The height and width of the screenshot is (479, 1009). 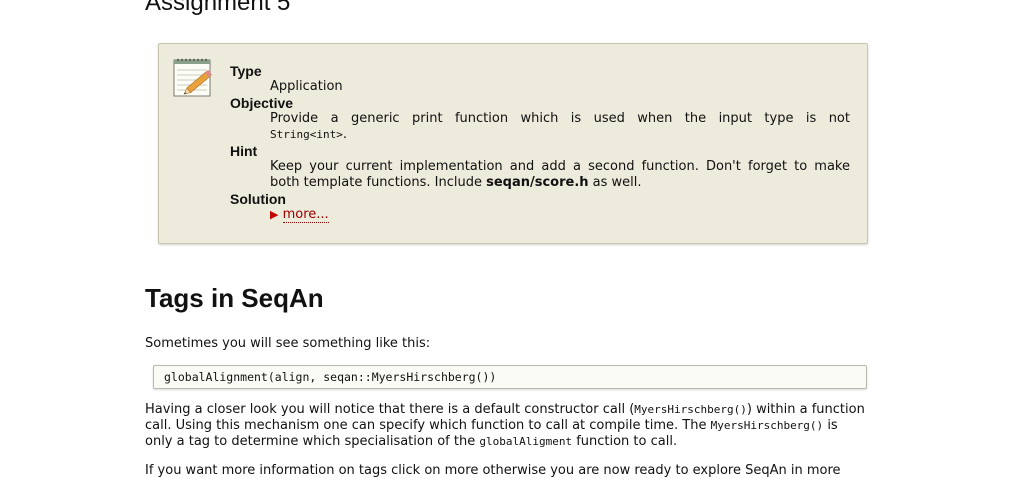 What do you see at coordinates (306, 134) in the screenshot?
I see `objective-code: String<int>` at bounding box center [306, 134].